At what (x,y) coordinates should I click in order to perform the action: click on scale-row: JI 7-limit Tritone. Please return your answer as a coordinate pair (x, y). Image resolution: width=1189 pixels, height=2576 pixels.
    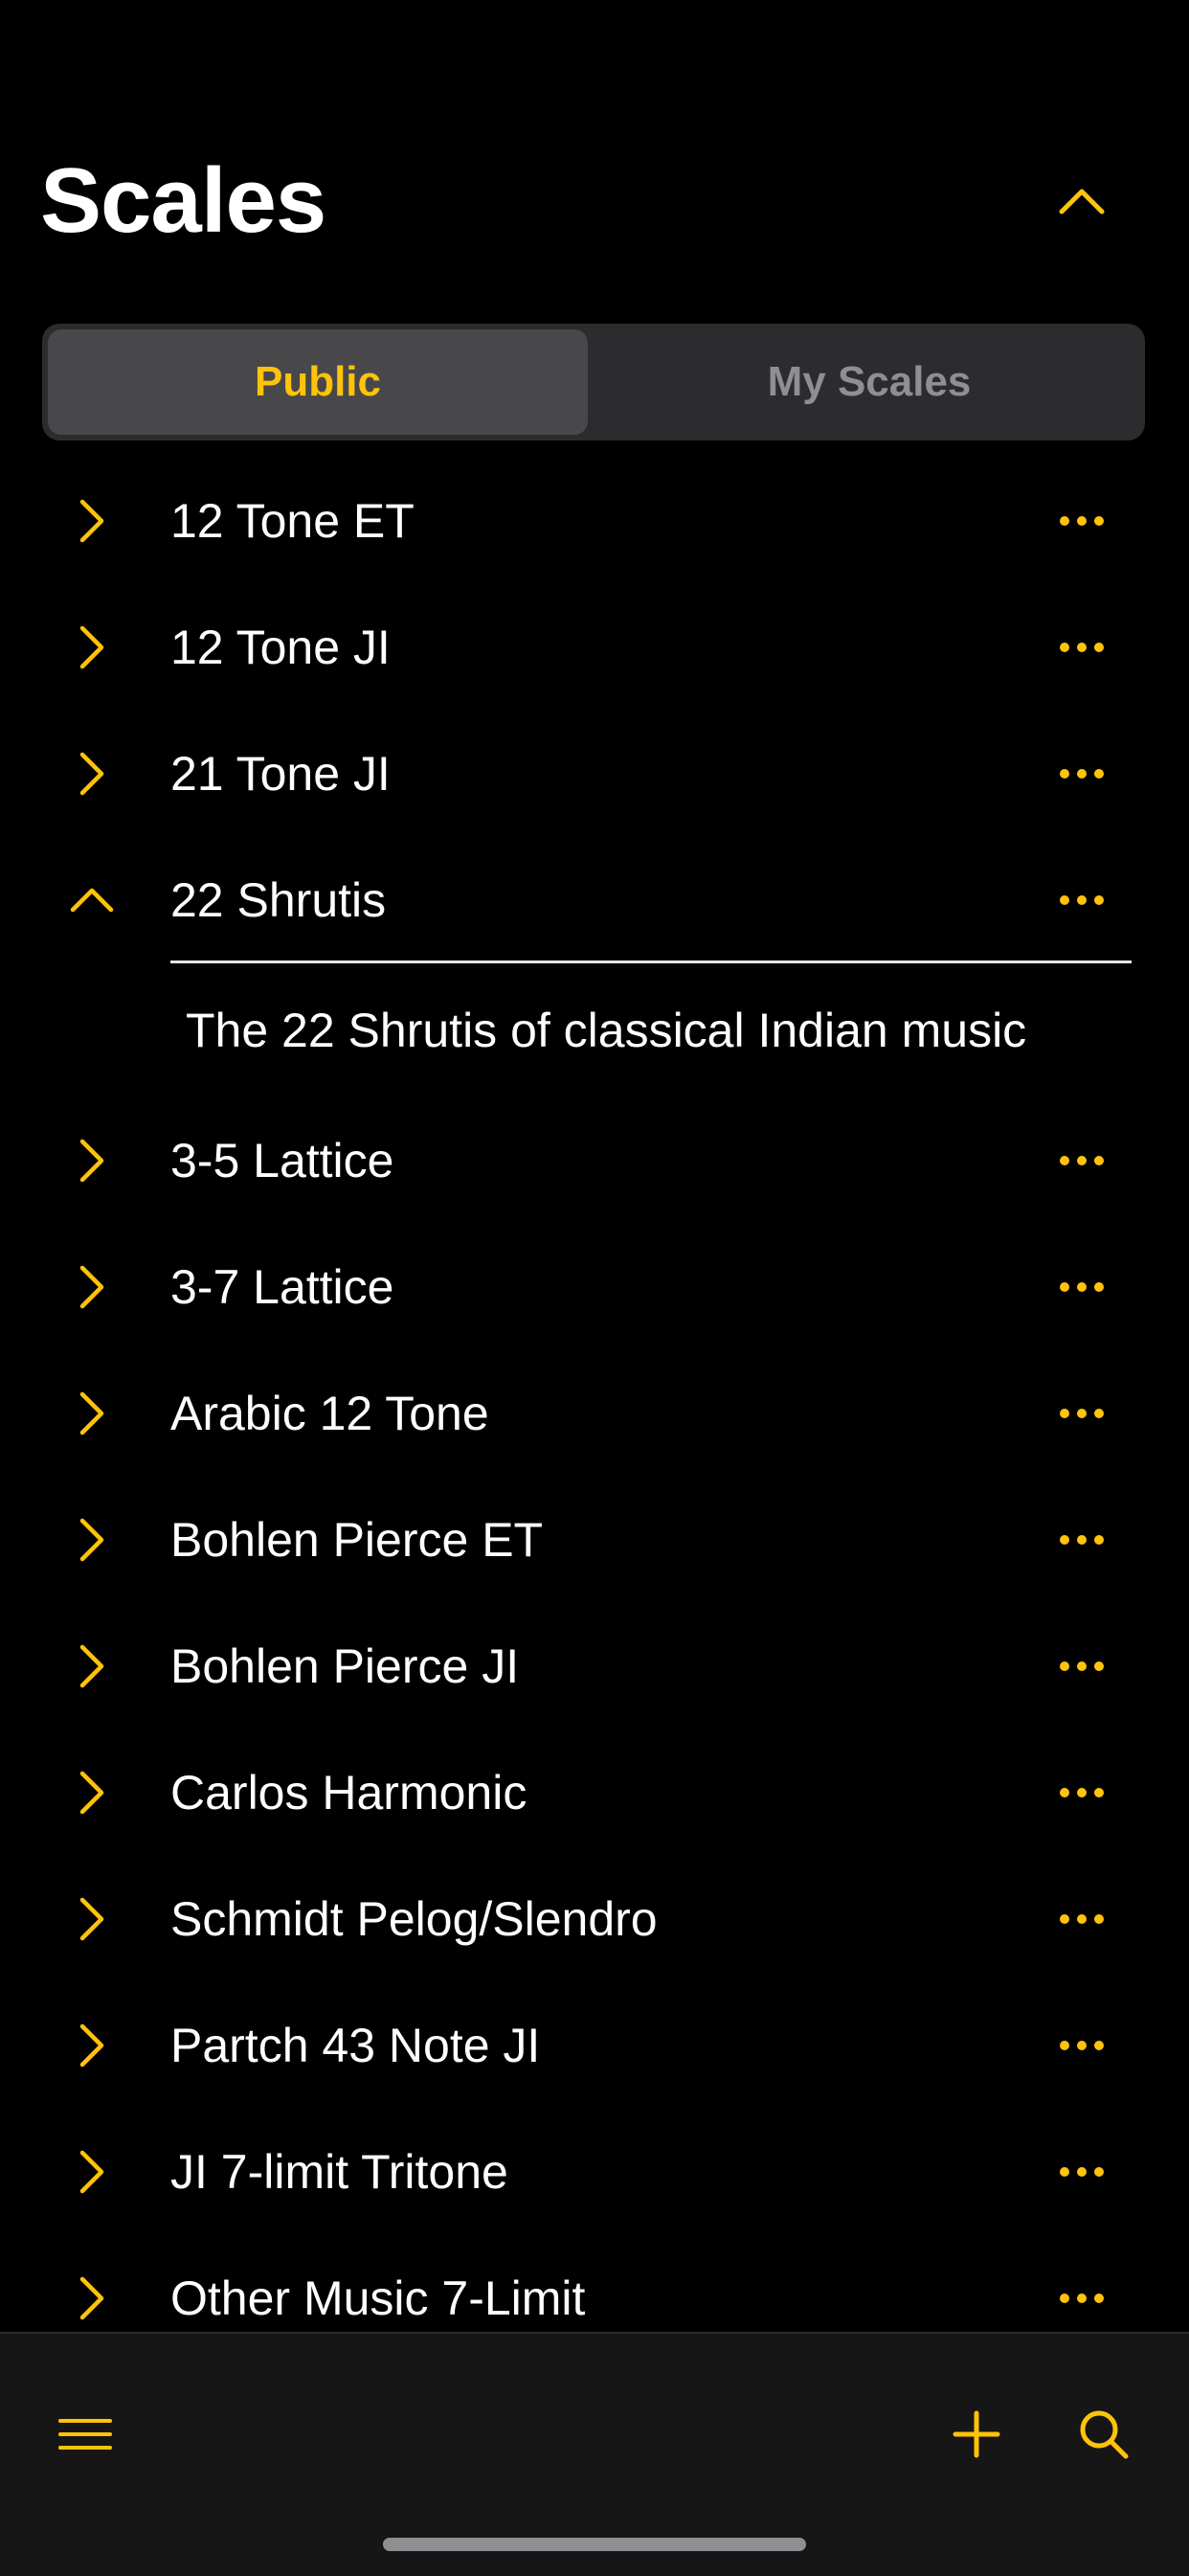
    Looking at the image, I should click on (594, 2172).